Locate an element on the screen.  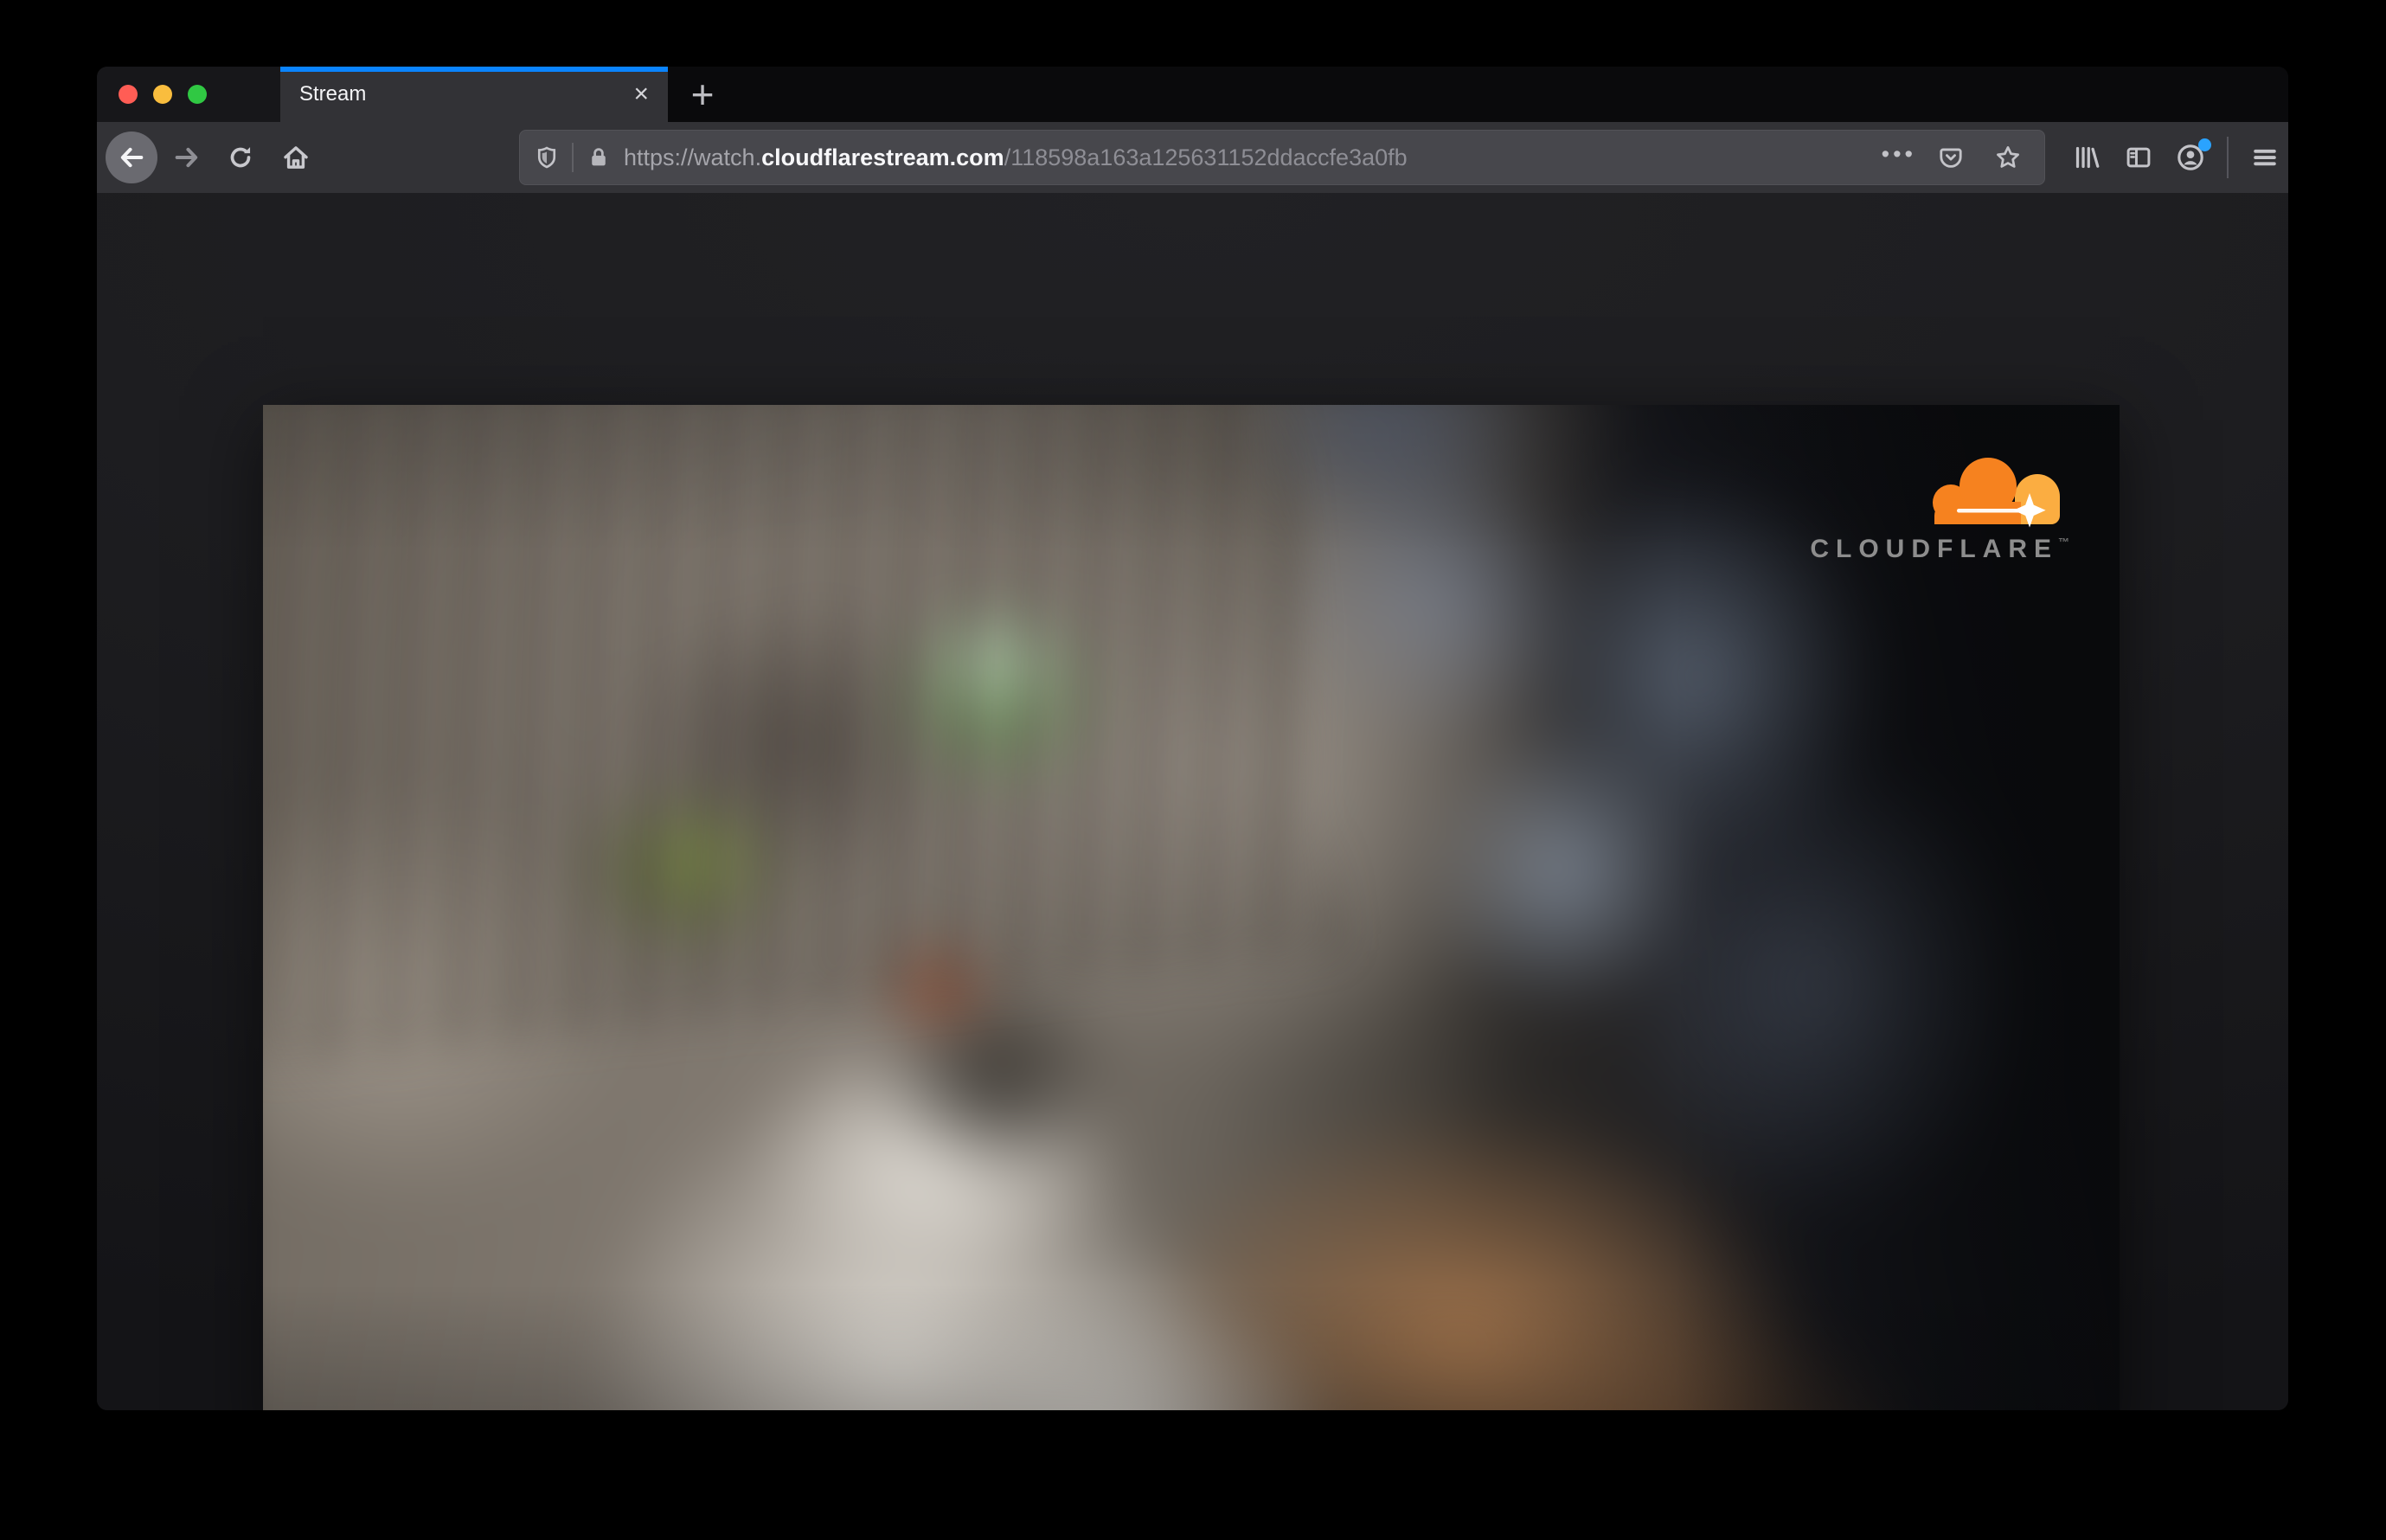
page-actions-button: ••• is located at coordinates (1898, 156).